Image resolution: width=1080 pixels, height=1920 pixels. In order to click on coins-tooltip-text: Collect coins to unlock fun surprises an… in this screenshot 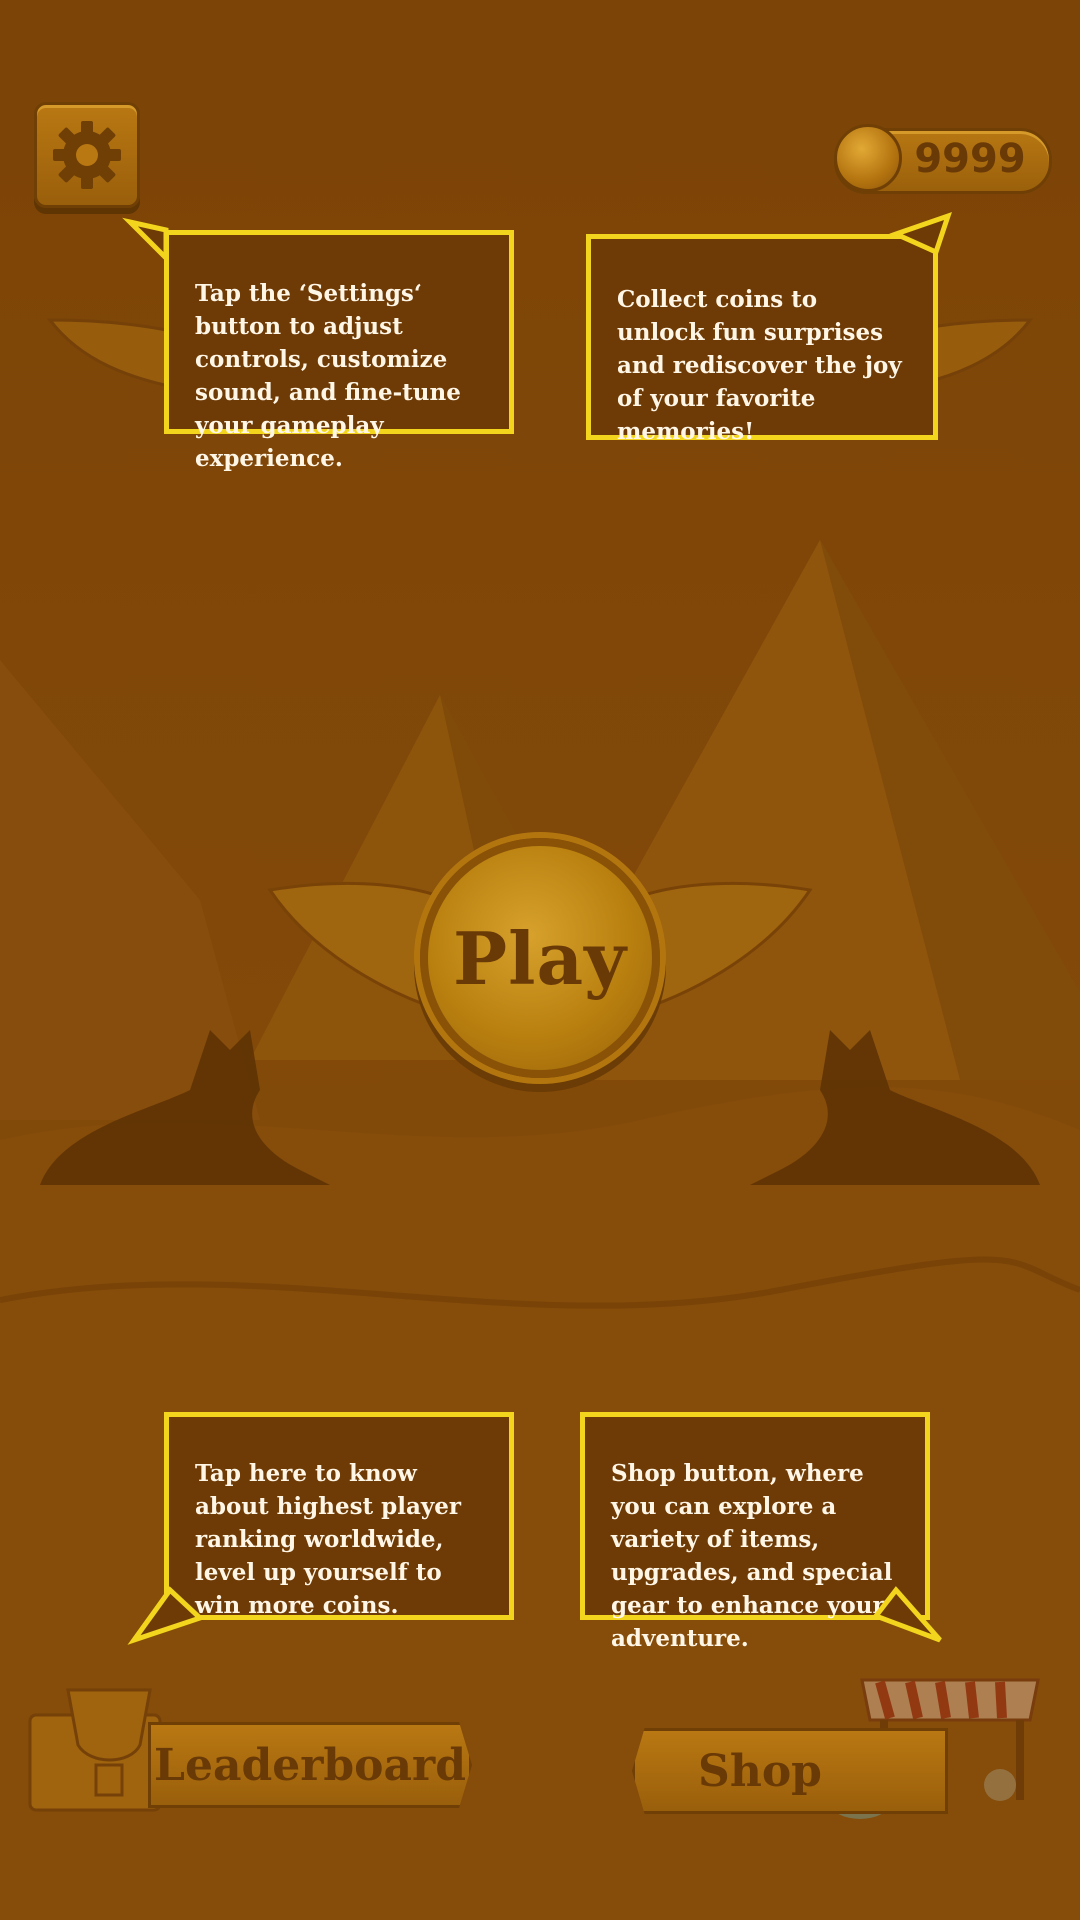, I will do `click(759, 365)`.